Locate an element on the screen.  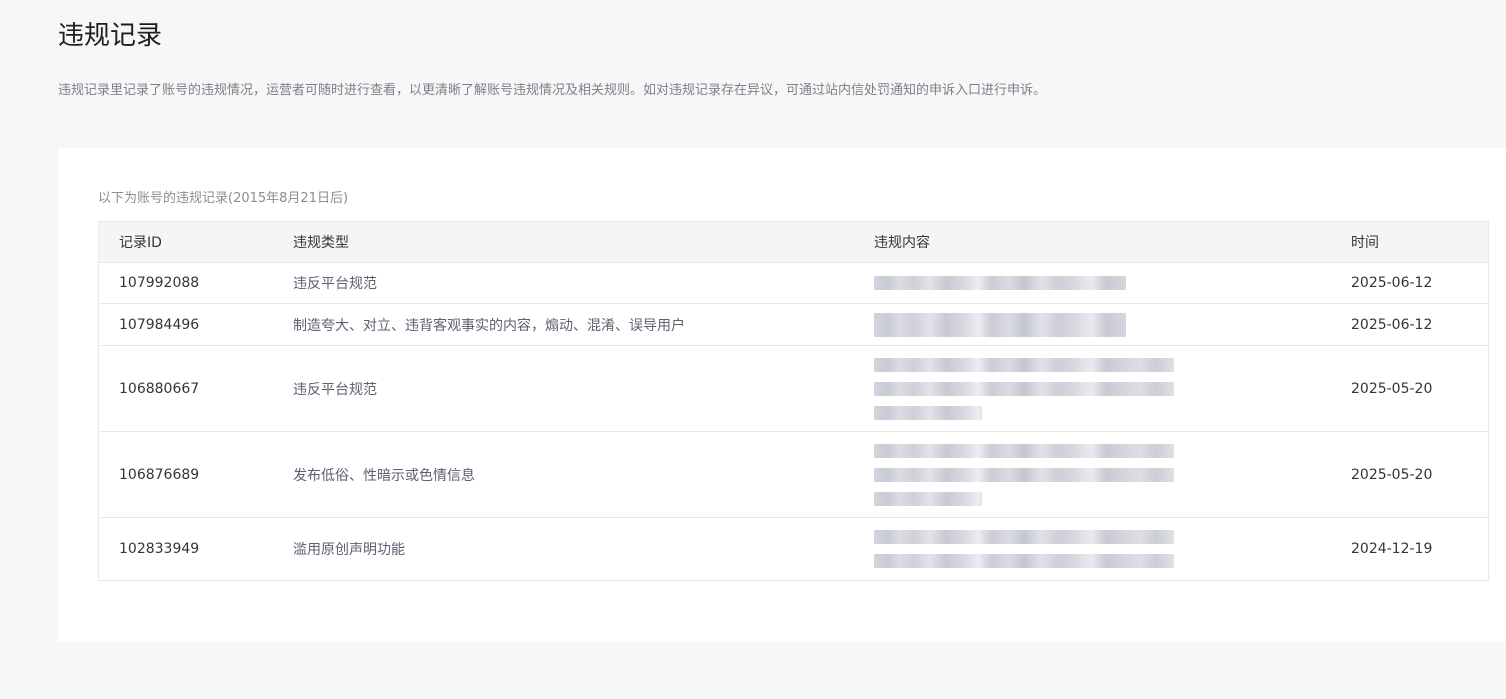
table-header-row: 记录ID 违规类型 违规内容 时间 is located at coordinates (793, 242).